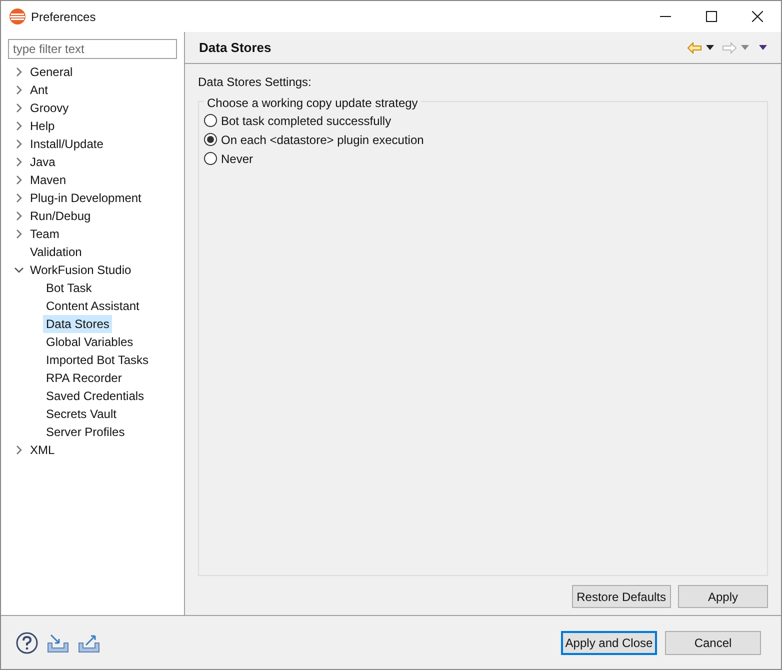  Describe the element at coordinates (97, 360) in the screenshot. I see `tree-item: Imported Bot Tasks` at that location.